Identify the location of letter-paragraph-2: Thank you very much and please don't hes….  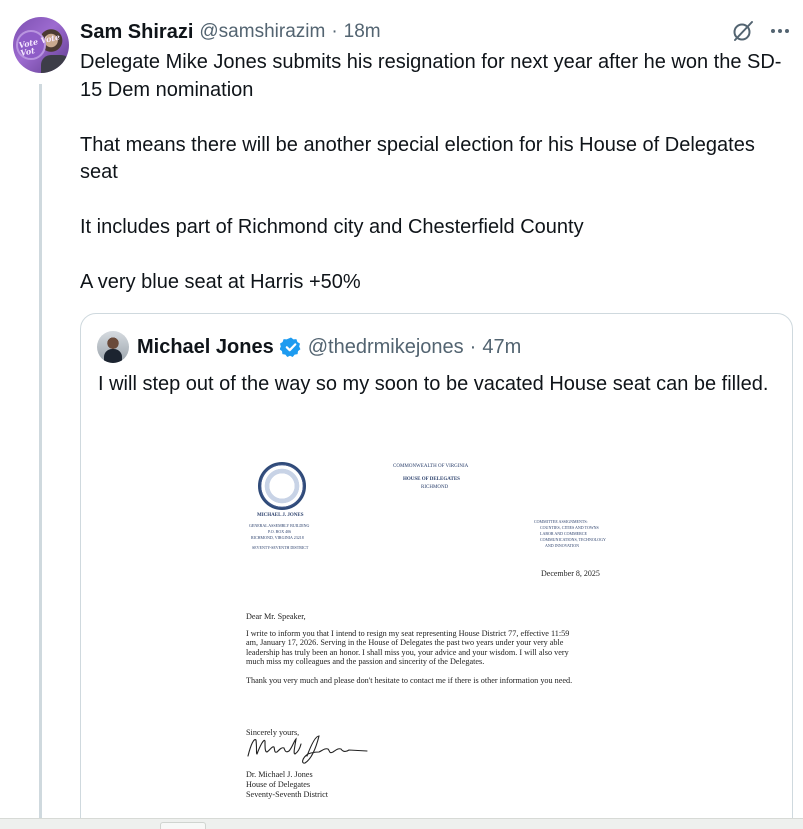
(409, 680).